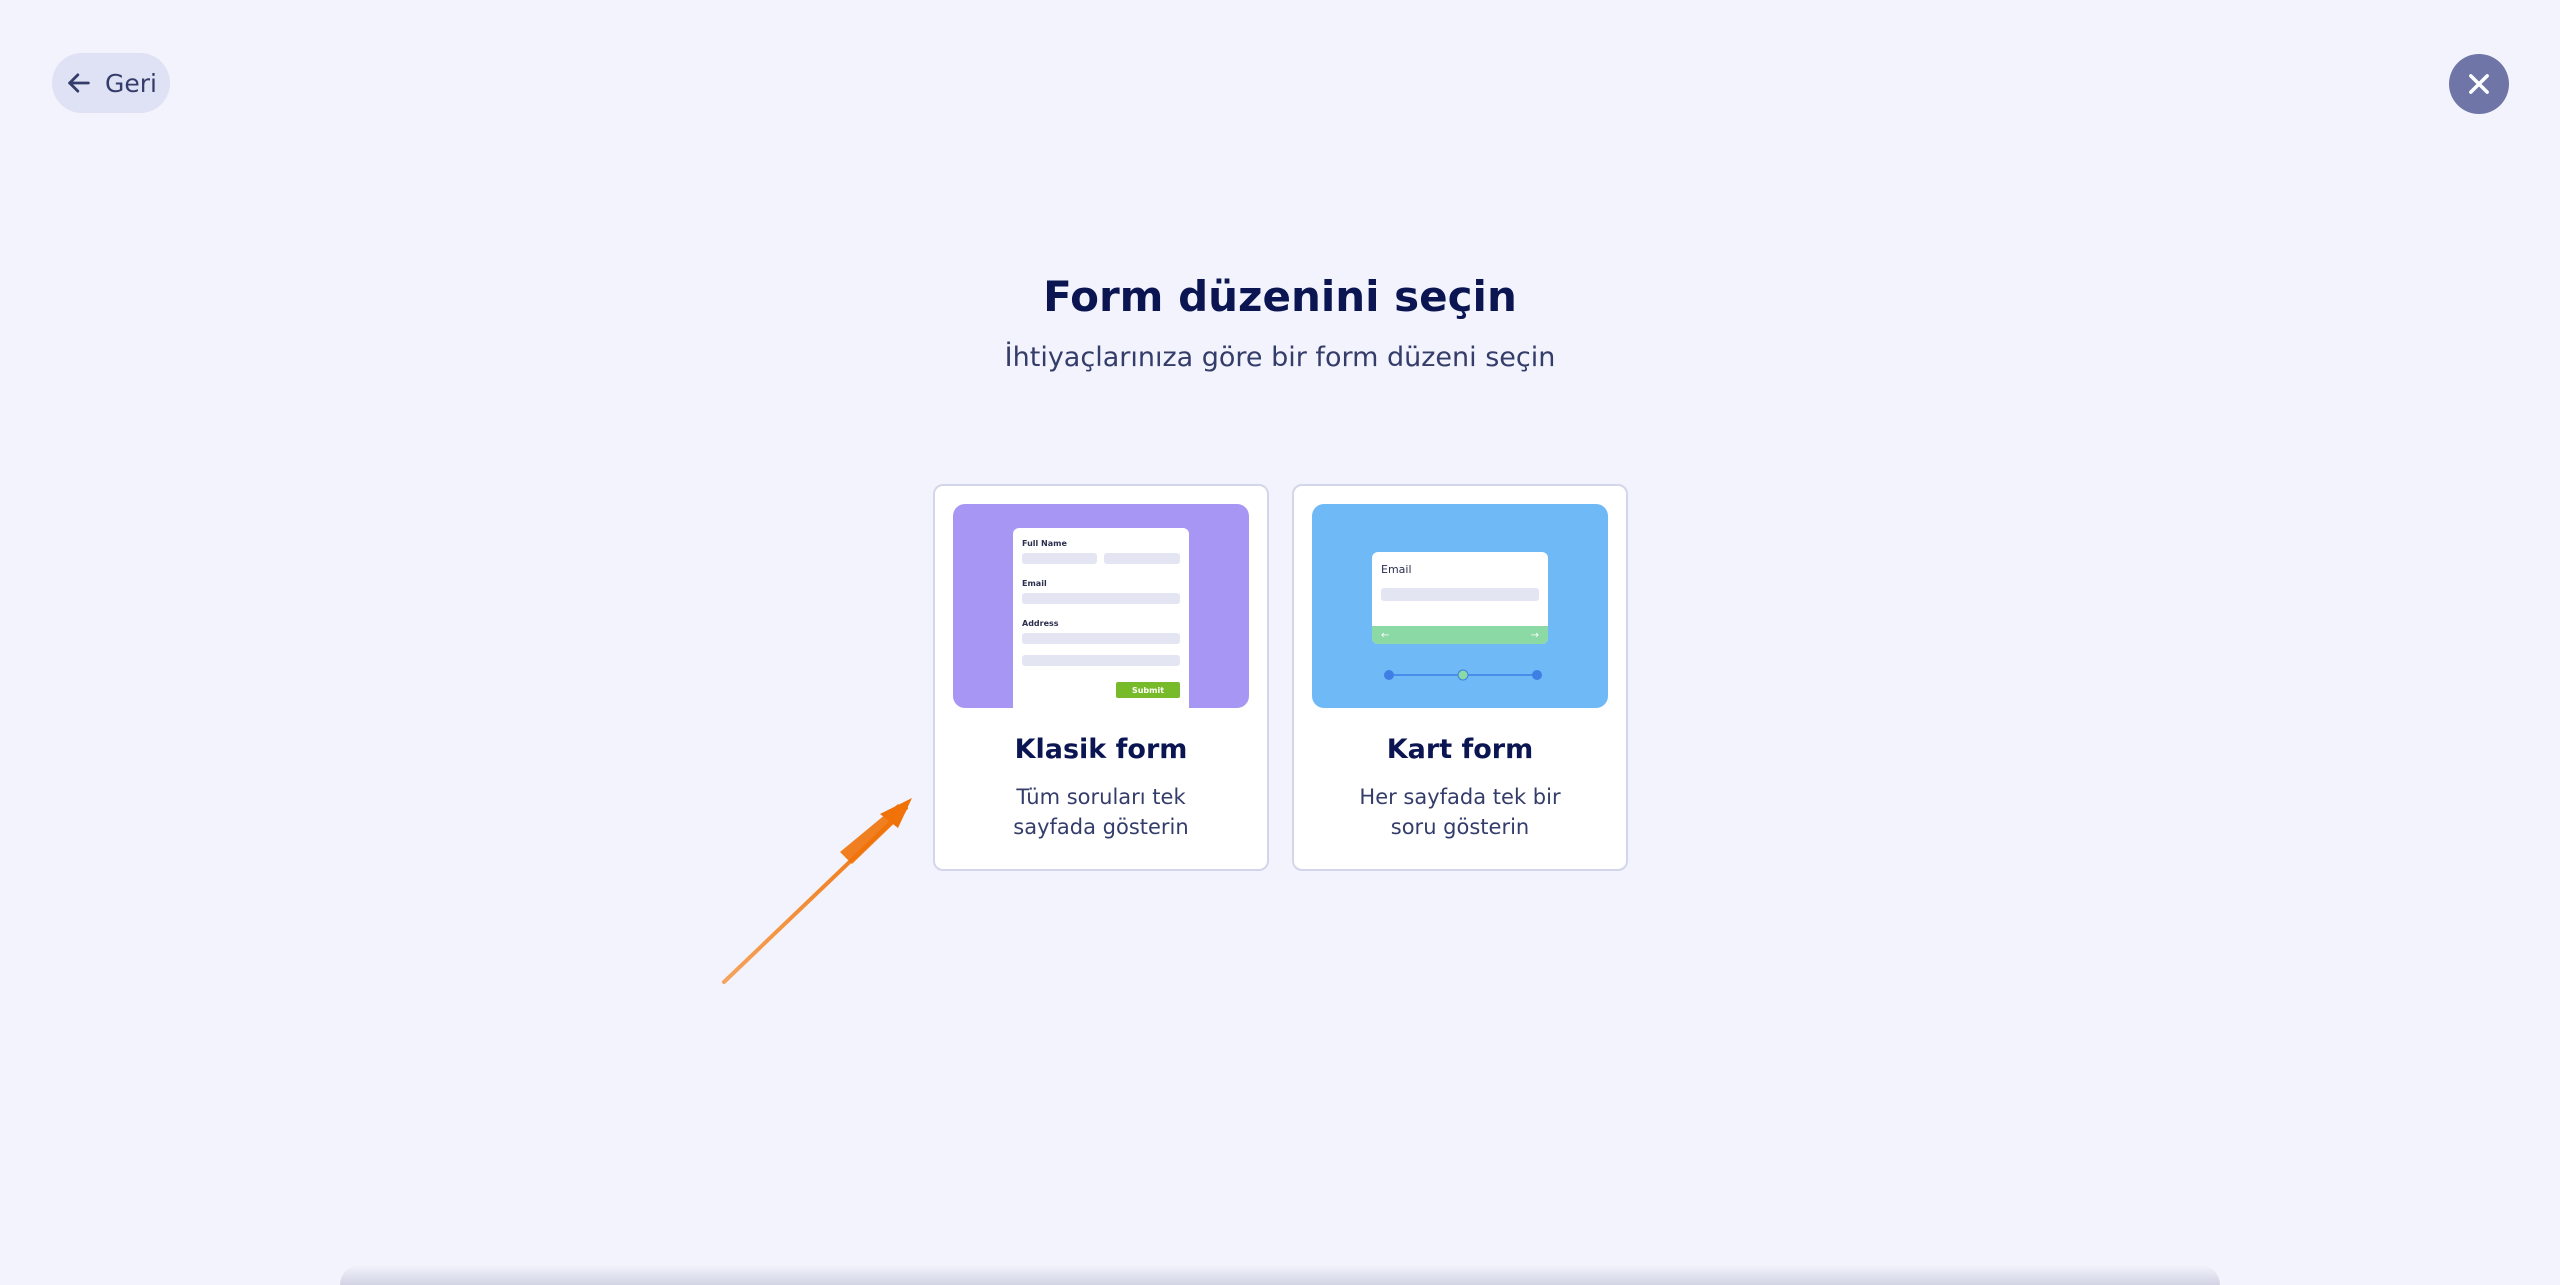 This screenshot has height=1285, width=2560. What do you see at coordinates (1040, 623) in the screenshot?
I see `preview-address-label: Address` at bounding box center [1040, 623].